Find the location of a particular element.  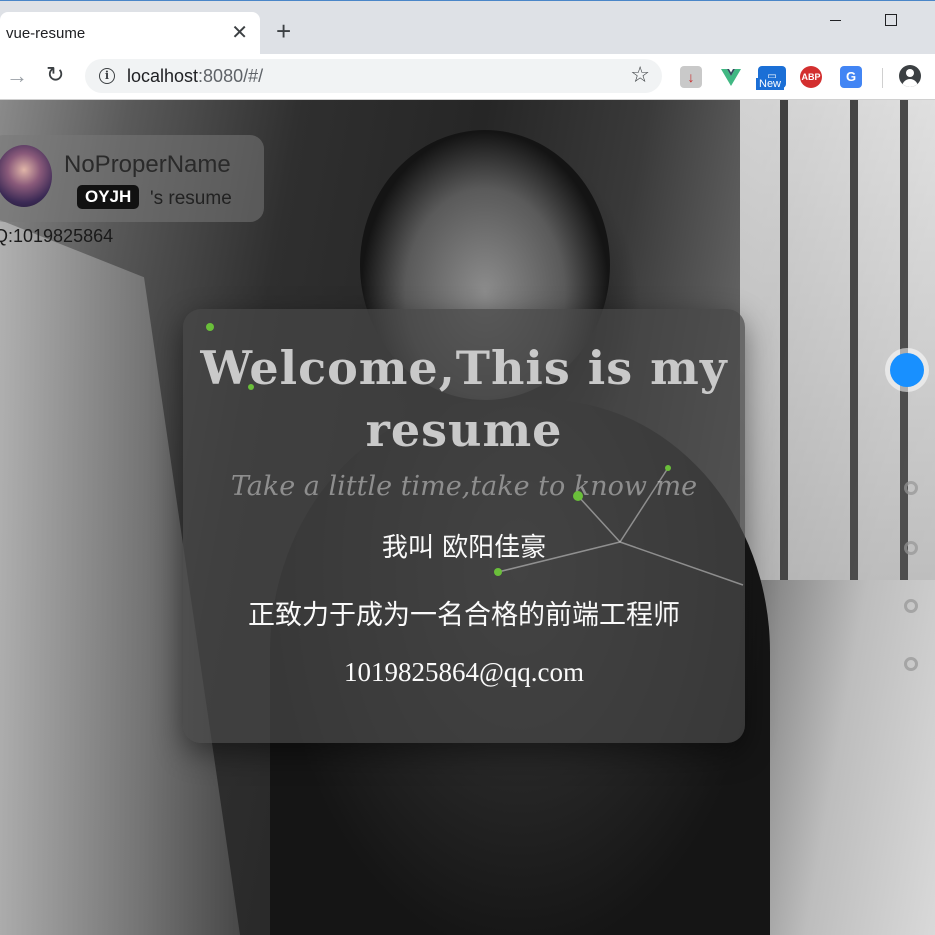

site-info-icon: i is located at coordinates (107, 76).